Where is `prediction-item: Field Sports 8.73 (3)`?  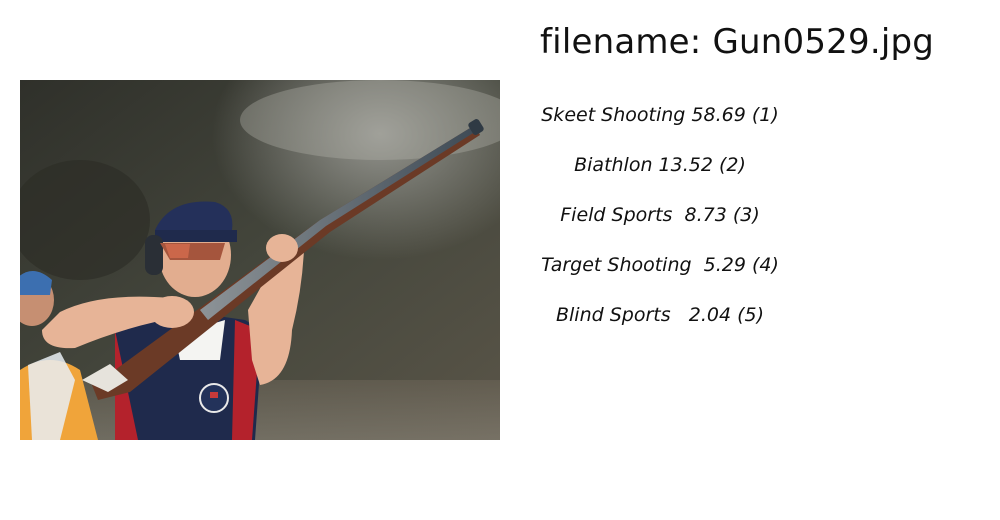
prediction-item: Field Sports 8.73 (3) is located at coordinates (660, 215).